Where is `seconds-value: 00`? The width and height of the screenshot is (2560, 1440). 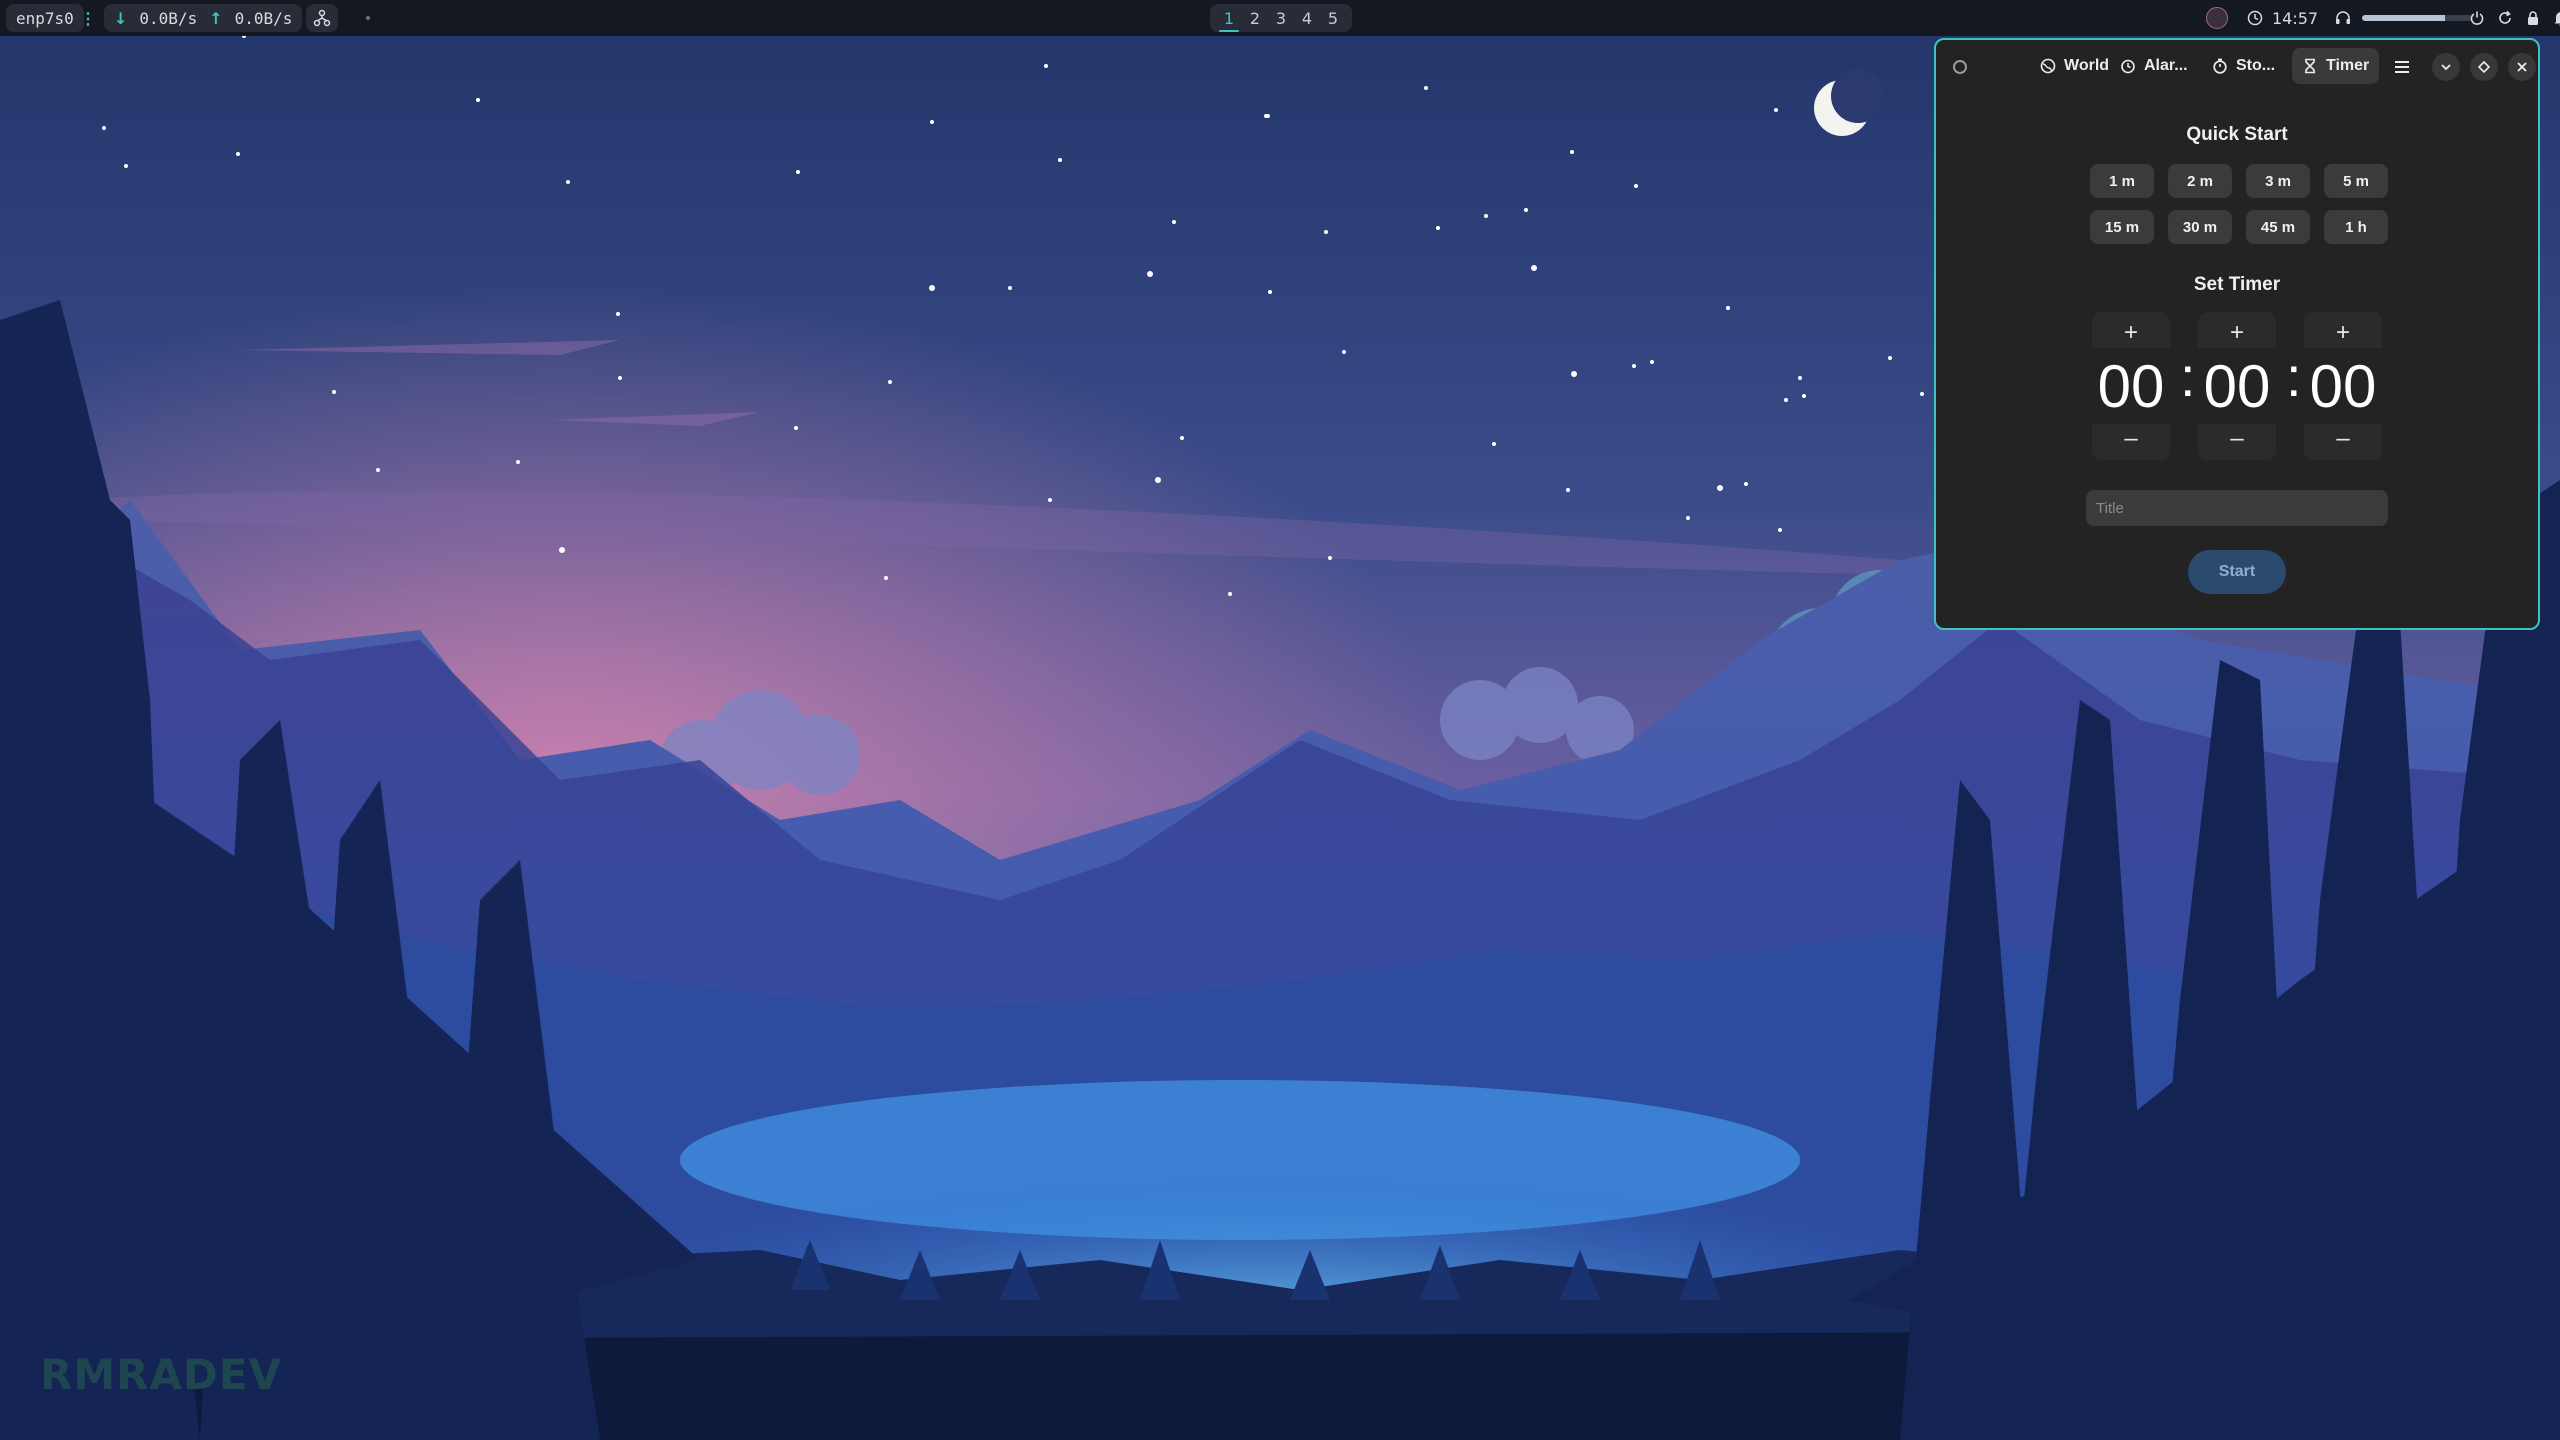 seconds-value: 00 is located at coordinates (2343, 386).